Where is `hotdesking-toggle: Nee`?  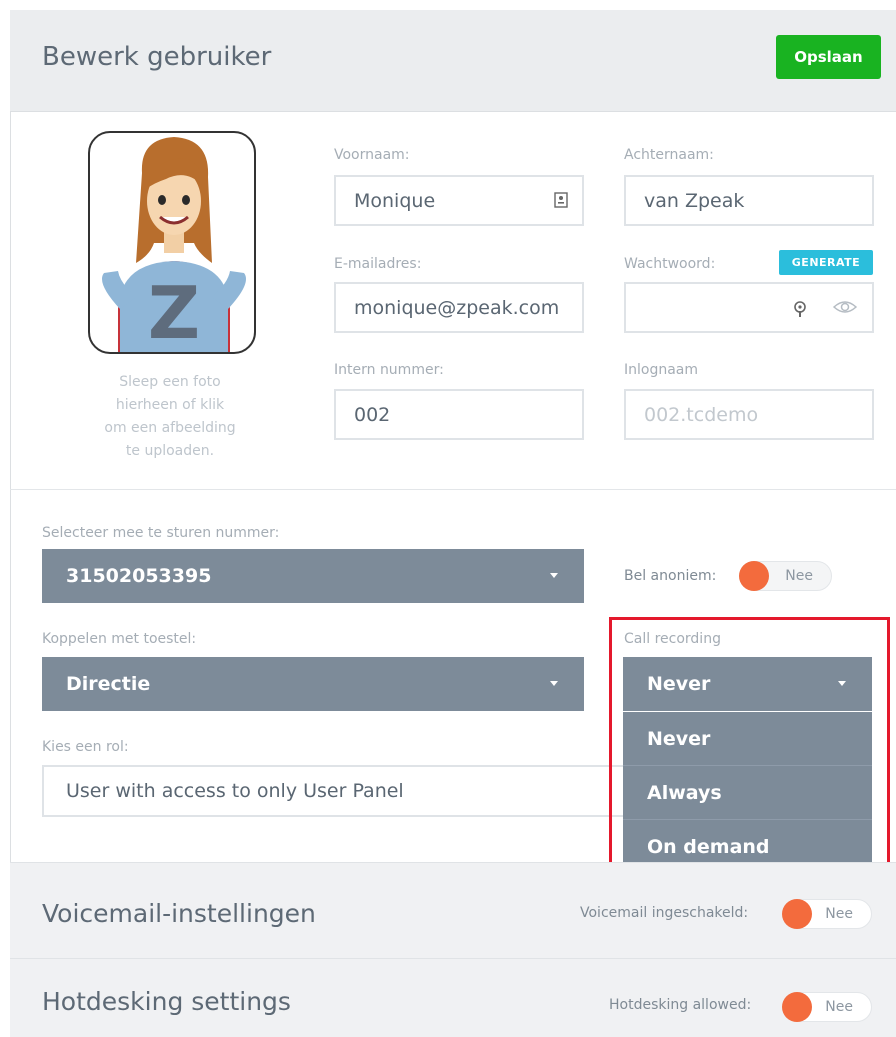 hotdesking-toggle: Nee is located at coordinates (827, 1007).